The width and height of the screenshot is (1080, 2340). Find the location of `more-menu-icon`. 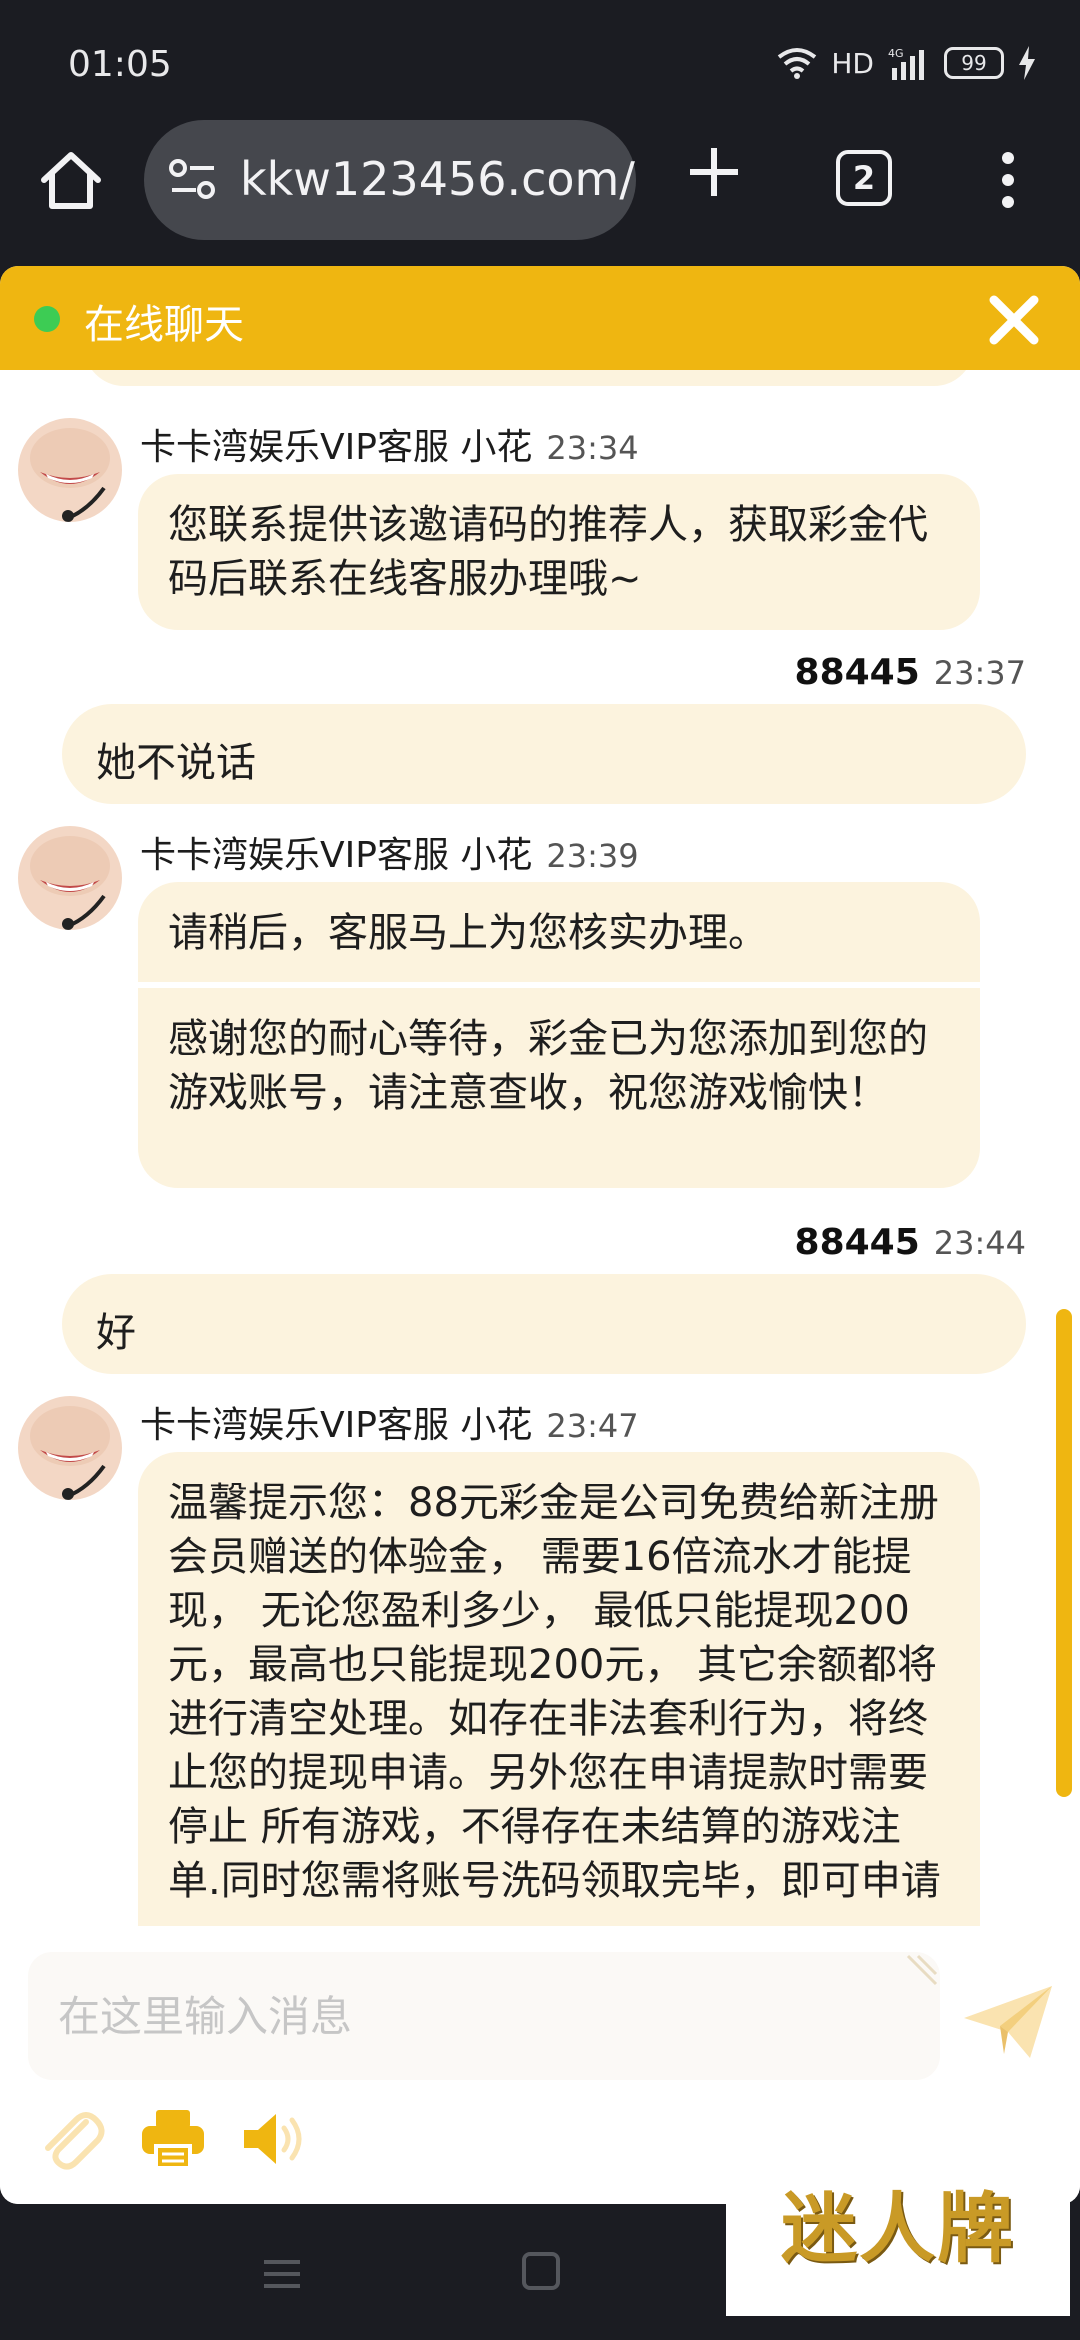

more-menu-icon is located at coordinates (1008, 180).